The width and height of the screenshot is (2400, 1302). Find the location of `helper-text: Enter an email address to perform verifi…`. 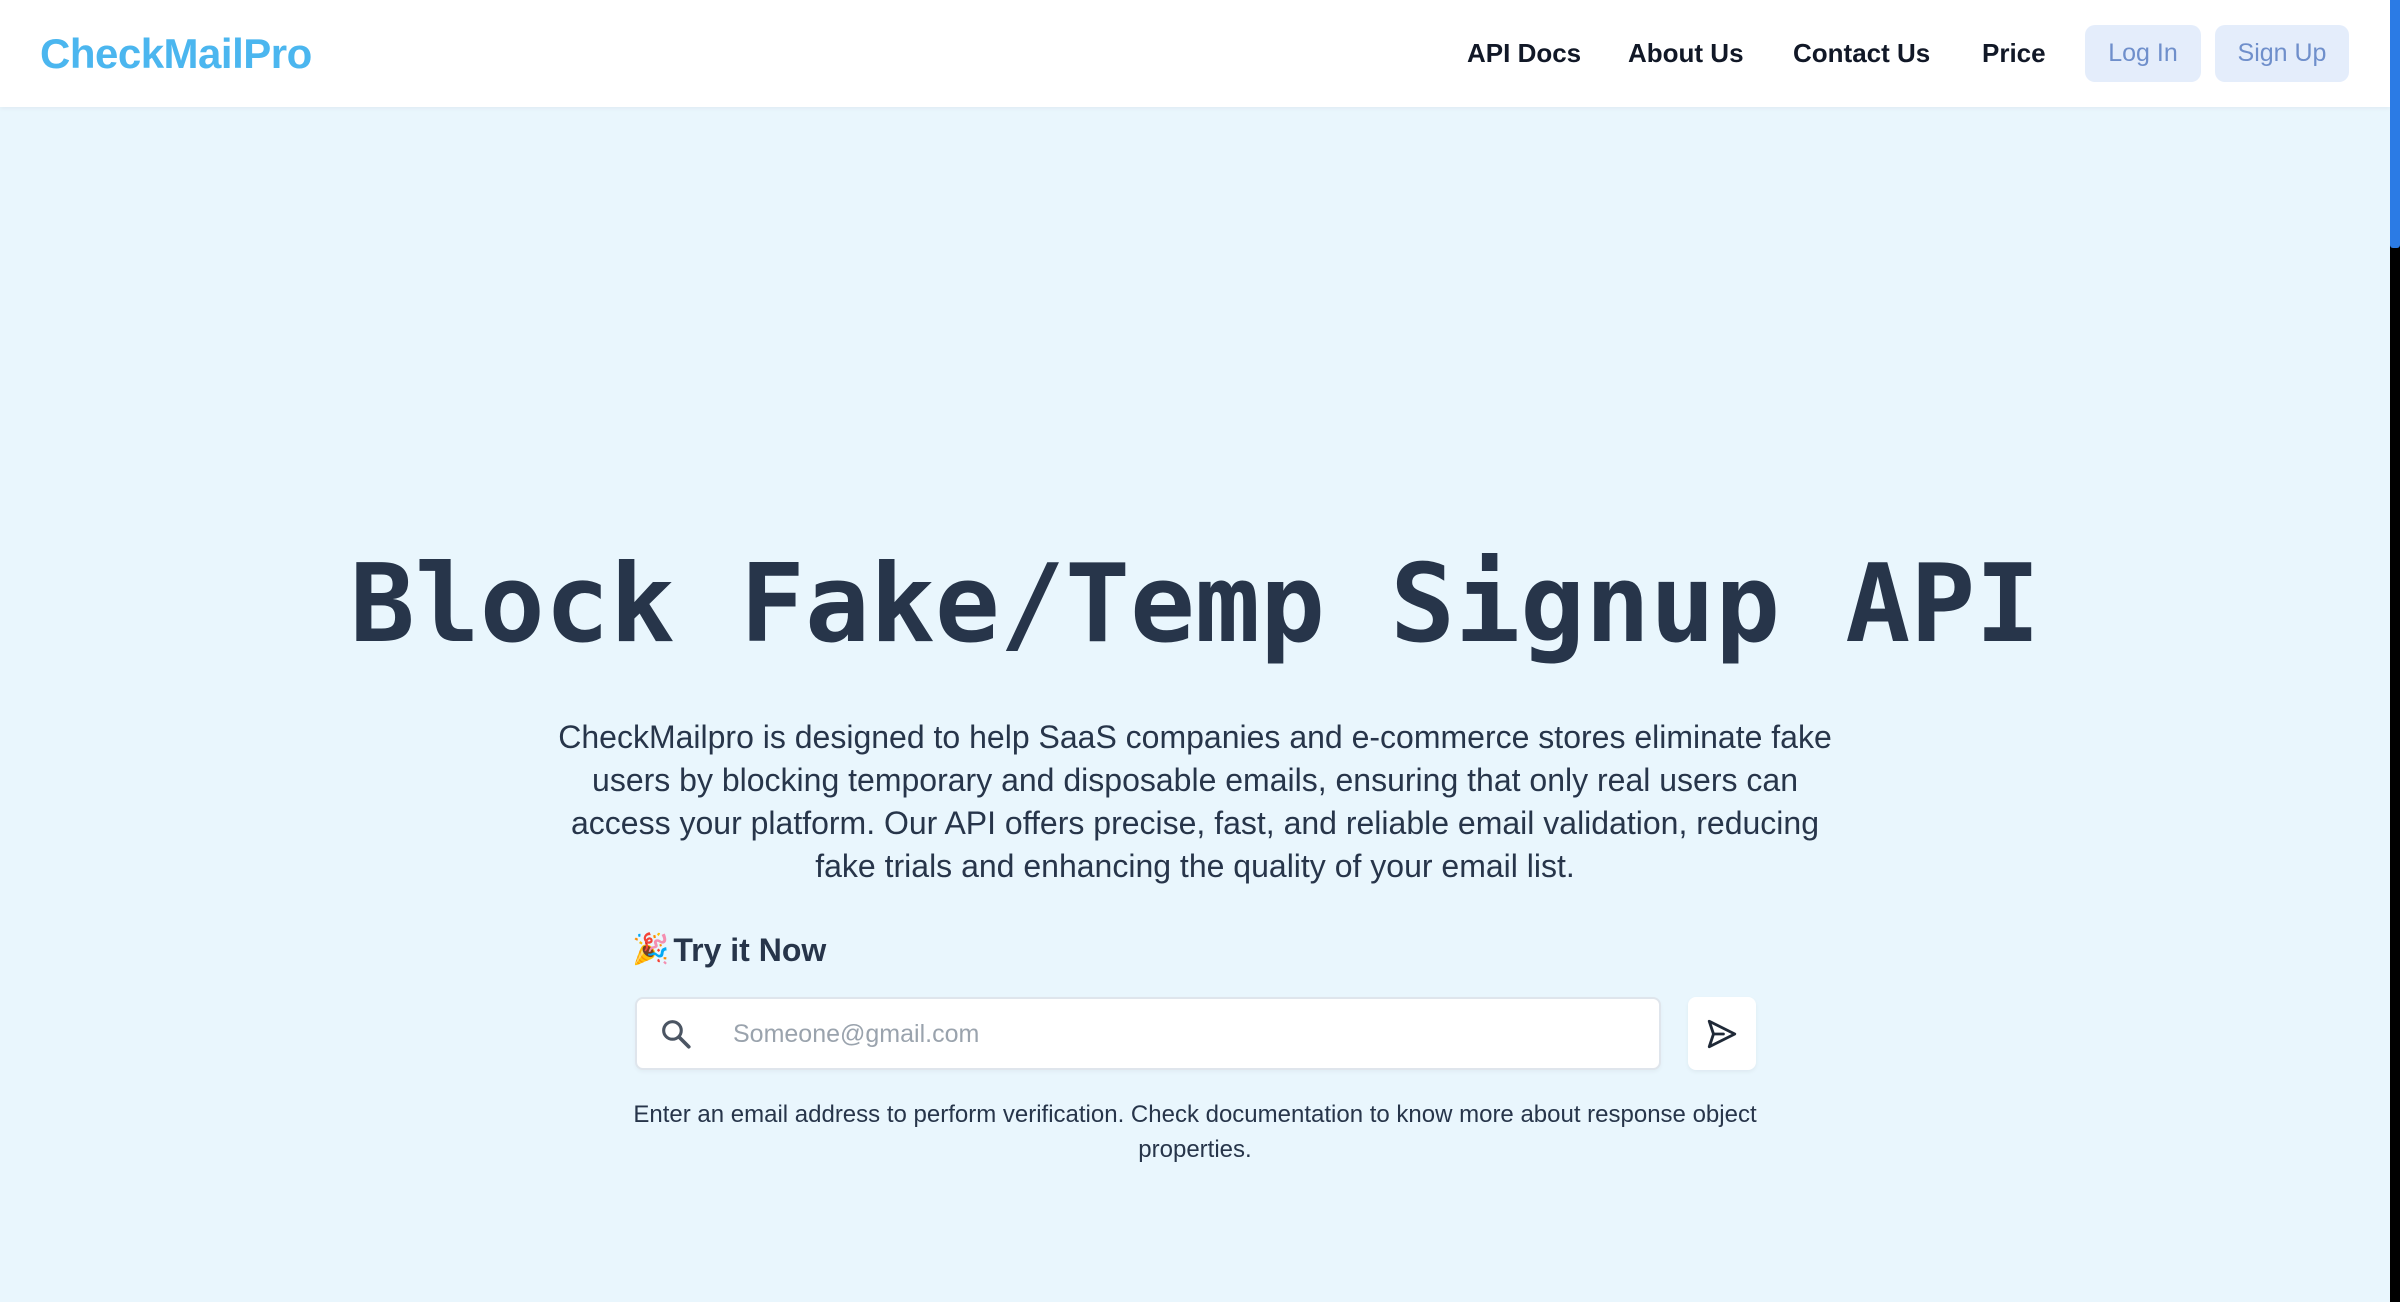

helper-text: Enter an email address to perform verifi… is located at coordinates (1195, 1132).